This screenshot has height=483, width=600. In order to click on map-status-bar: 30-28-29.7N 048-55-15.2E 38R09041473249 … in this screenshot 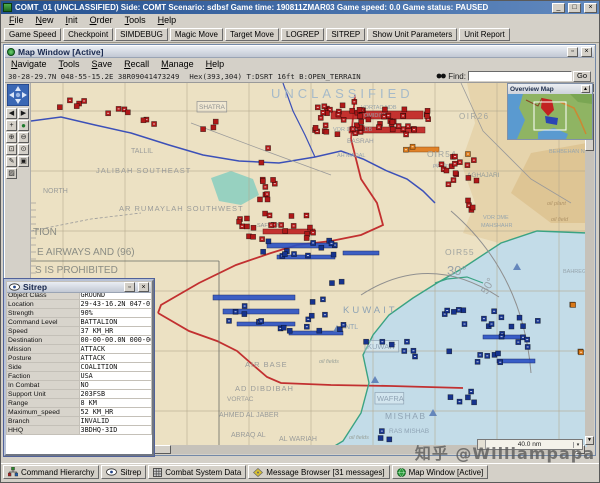, I will do `click(299, 76)`.